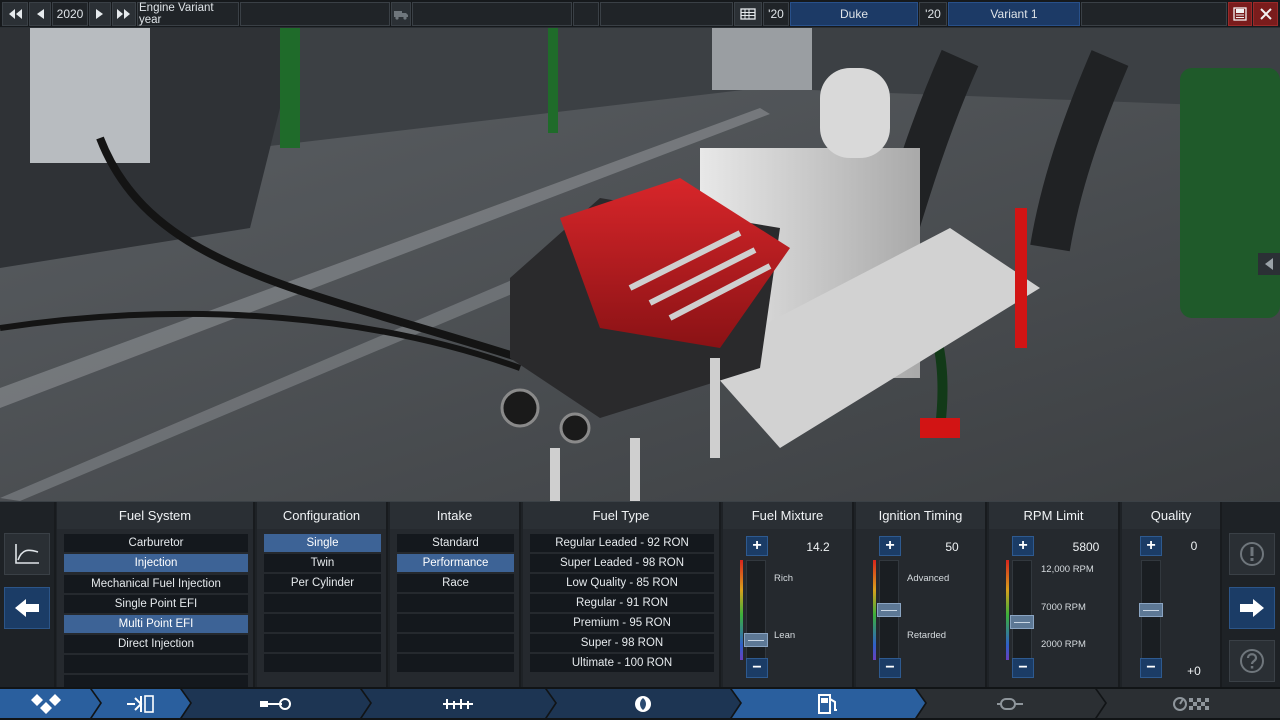  I want to click on quality-increase-button: +, so click(1151, 546).